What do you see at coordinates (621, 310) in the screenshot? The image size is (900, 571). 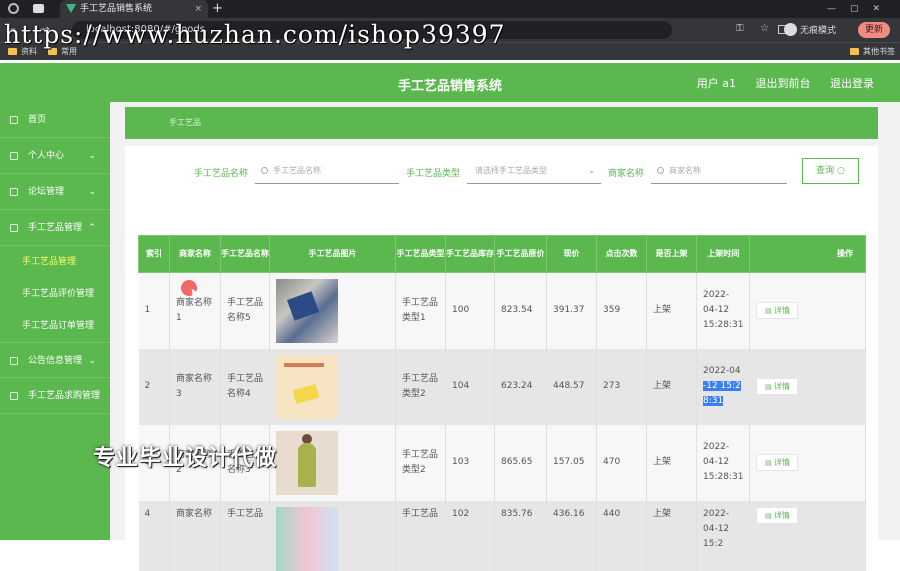 I see `cell-clicks: 359` at bounding box center [621, 310].